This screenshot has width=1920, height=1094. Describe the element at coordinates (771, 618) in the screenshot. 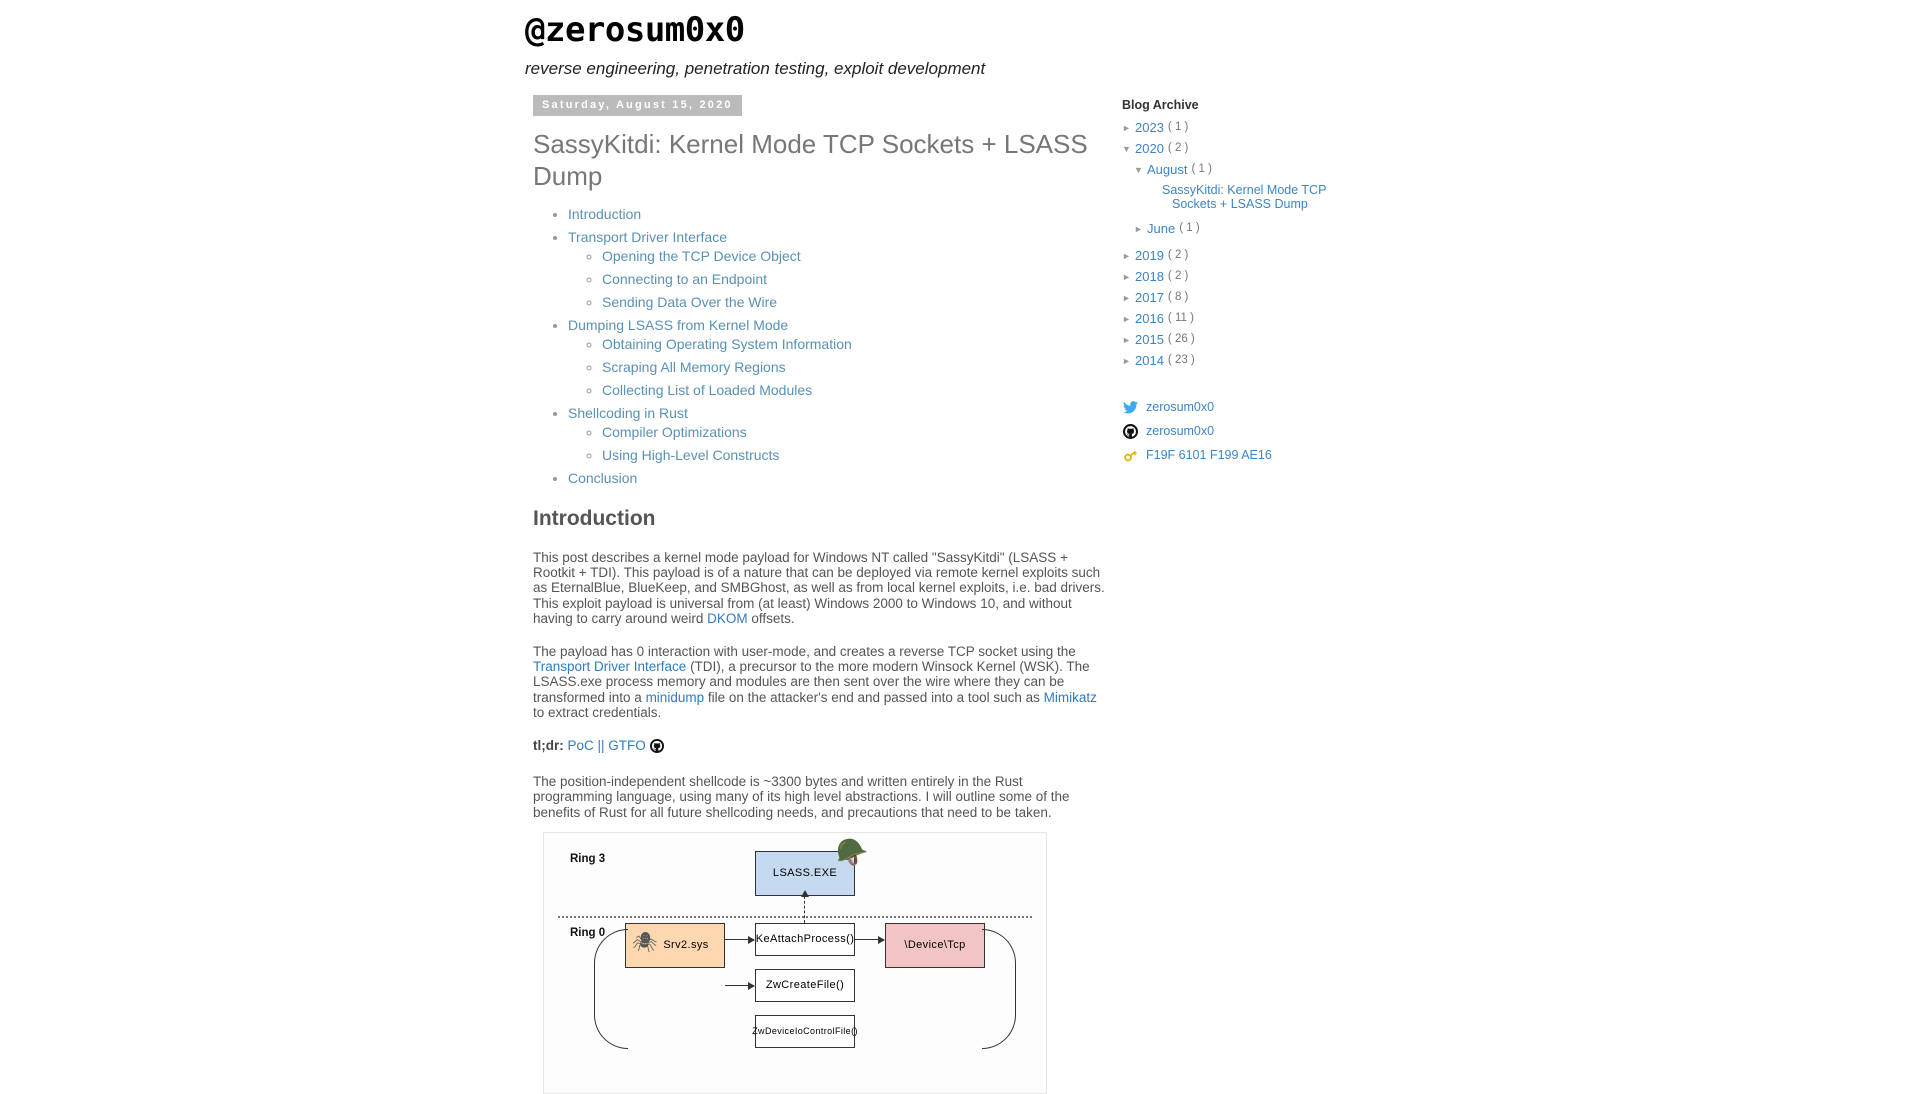

I see `paragraph-1-text-b: offsets.` at that location.